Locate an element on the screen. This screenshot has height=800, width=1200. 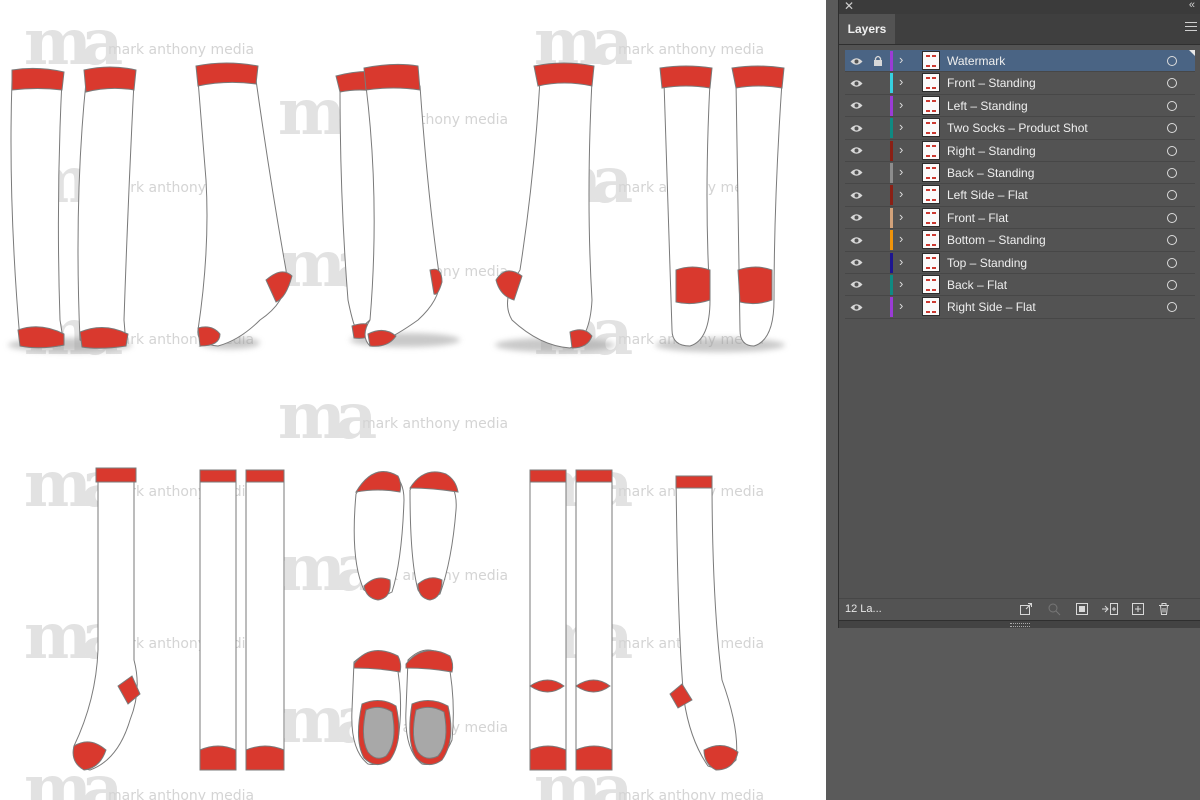
layer-name: Top – Standing is located at coordinates (987, 263).